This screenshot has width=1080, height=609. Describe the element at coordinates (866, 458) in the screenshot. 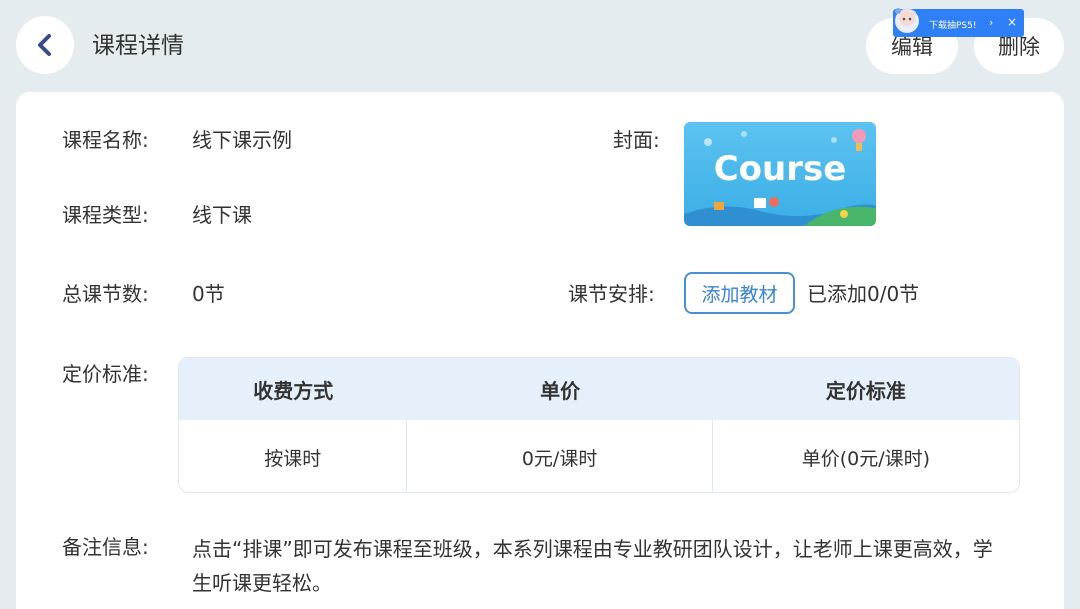

I see `table-cell: 单价(0元/课时)` at that location.